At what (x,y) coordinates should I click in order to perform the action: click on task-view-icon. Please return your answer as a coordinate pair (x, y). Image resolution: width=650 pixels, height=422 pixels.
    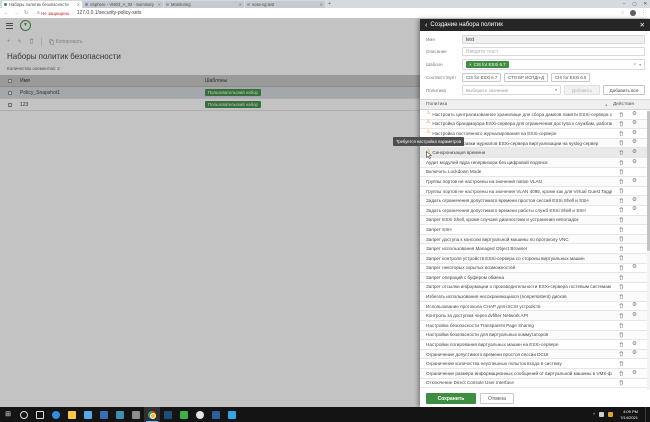
    Looking at the image, I should click on (40, 414).